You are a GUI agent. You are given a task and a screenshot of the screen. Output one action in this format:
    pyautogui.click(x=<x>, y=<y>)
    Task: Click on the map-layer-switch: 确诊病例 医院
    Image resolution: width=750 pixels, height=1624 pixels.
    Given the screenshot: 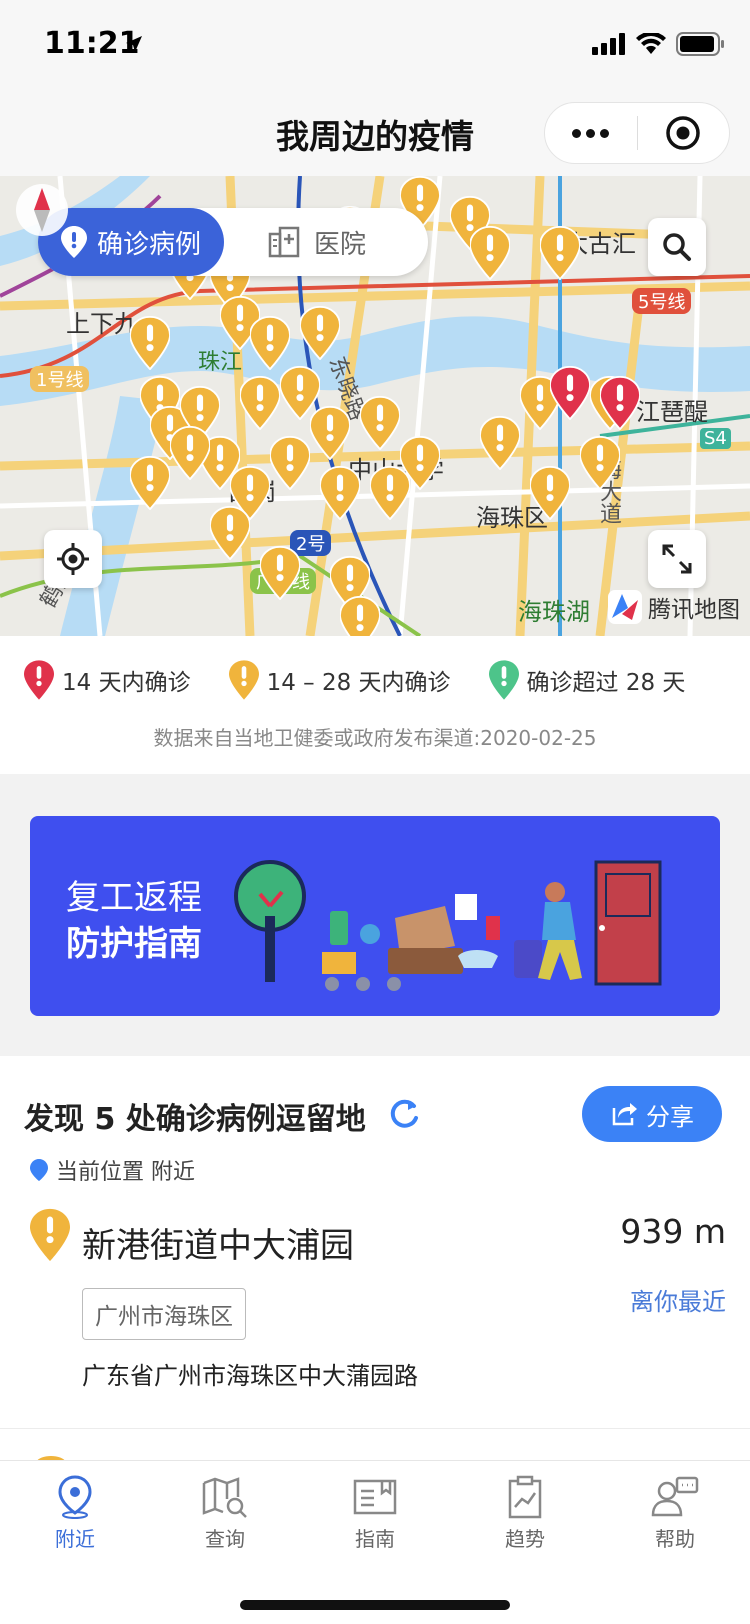 What is the action you would take?
    pyautogui.click(x=233, y=242)
    